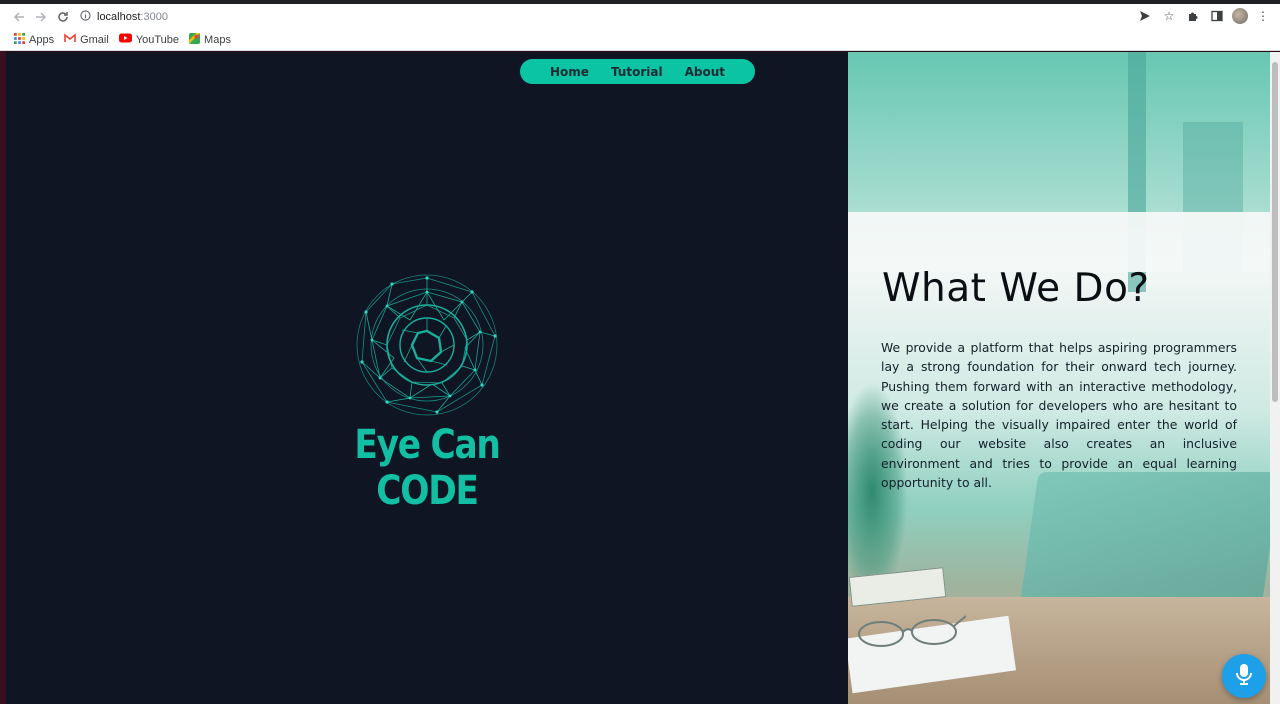 The image size is (1280, 704). What do you see at coordinates (569, 72) in the screenshot?
I see `nav-home-link: Home` at bounding box center [569, 72].